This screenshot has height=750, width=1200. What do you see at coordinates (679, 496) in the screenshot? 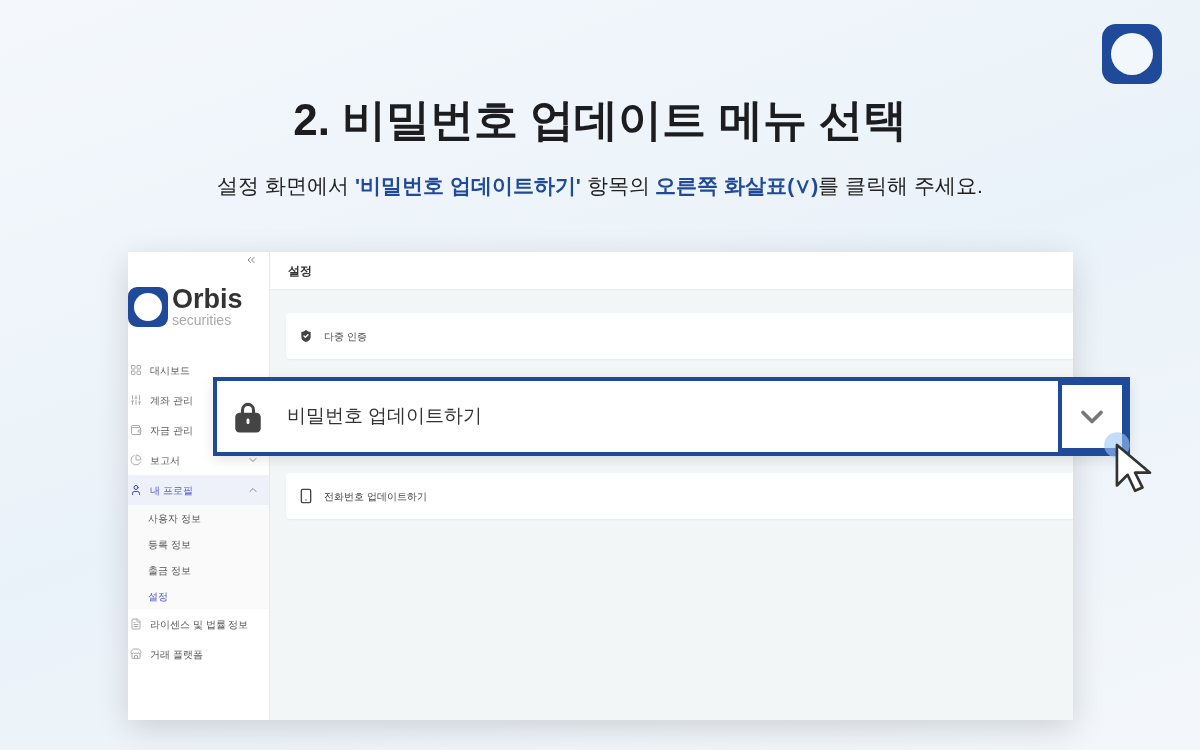
I see `settings-row: 전화번호 업데이트하기` at bounding box center [679, 496].